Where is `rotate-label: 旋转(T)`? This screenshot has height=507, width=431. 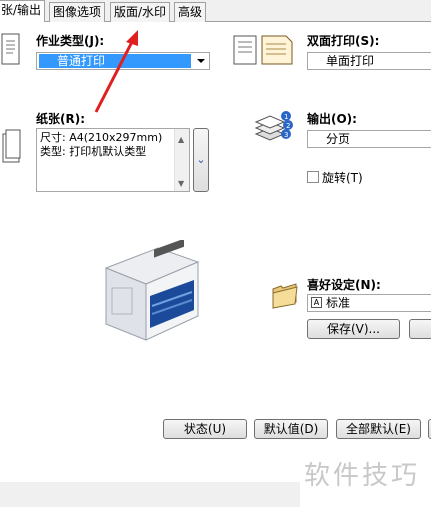 rotate-label: 旋转(T) is located at coordinates (342, 178).